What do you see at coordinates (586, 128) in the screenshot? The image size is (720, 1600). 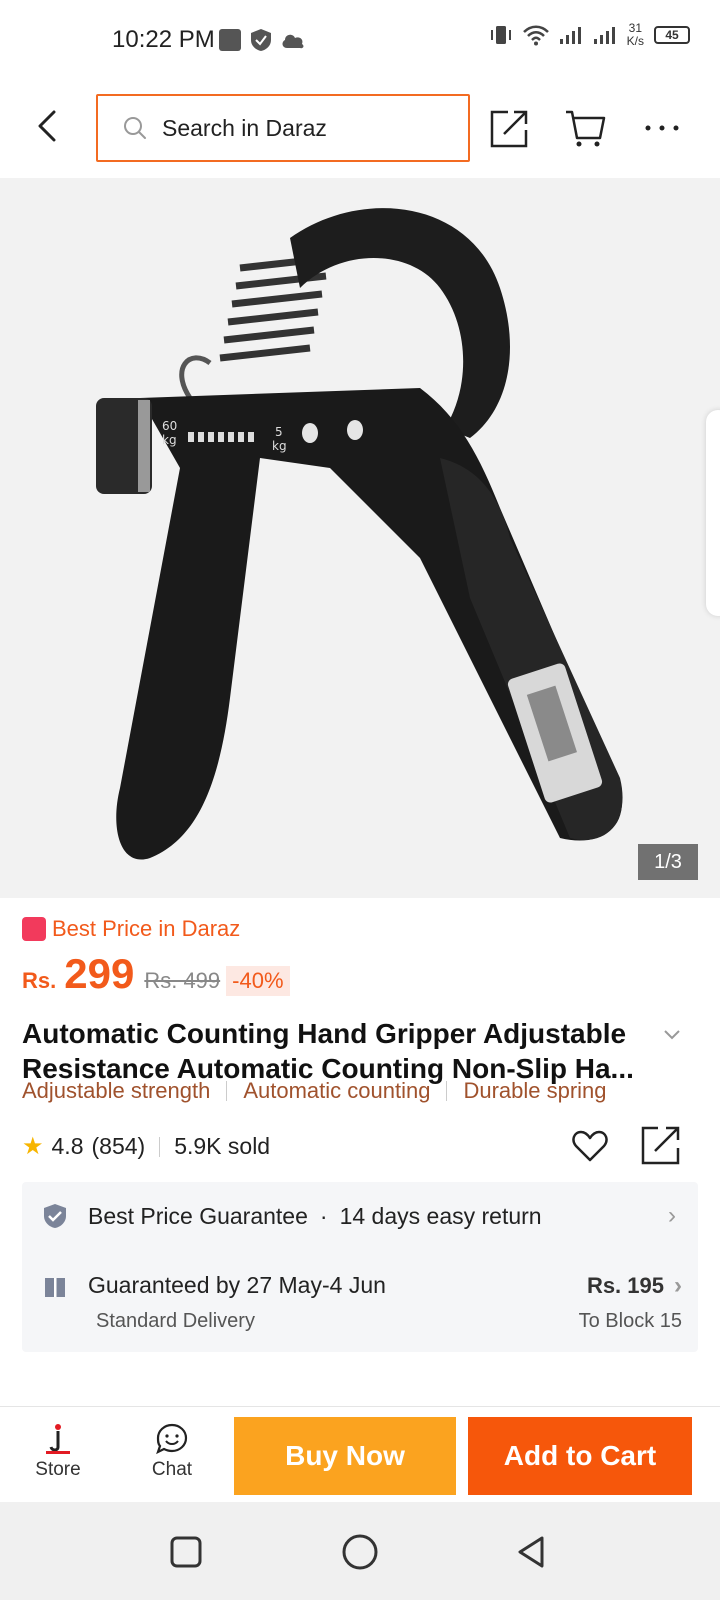 I see `cart-icon` at bounding box center [586, 128].